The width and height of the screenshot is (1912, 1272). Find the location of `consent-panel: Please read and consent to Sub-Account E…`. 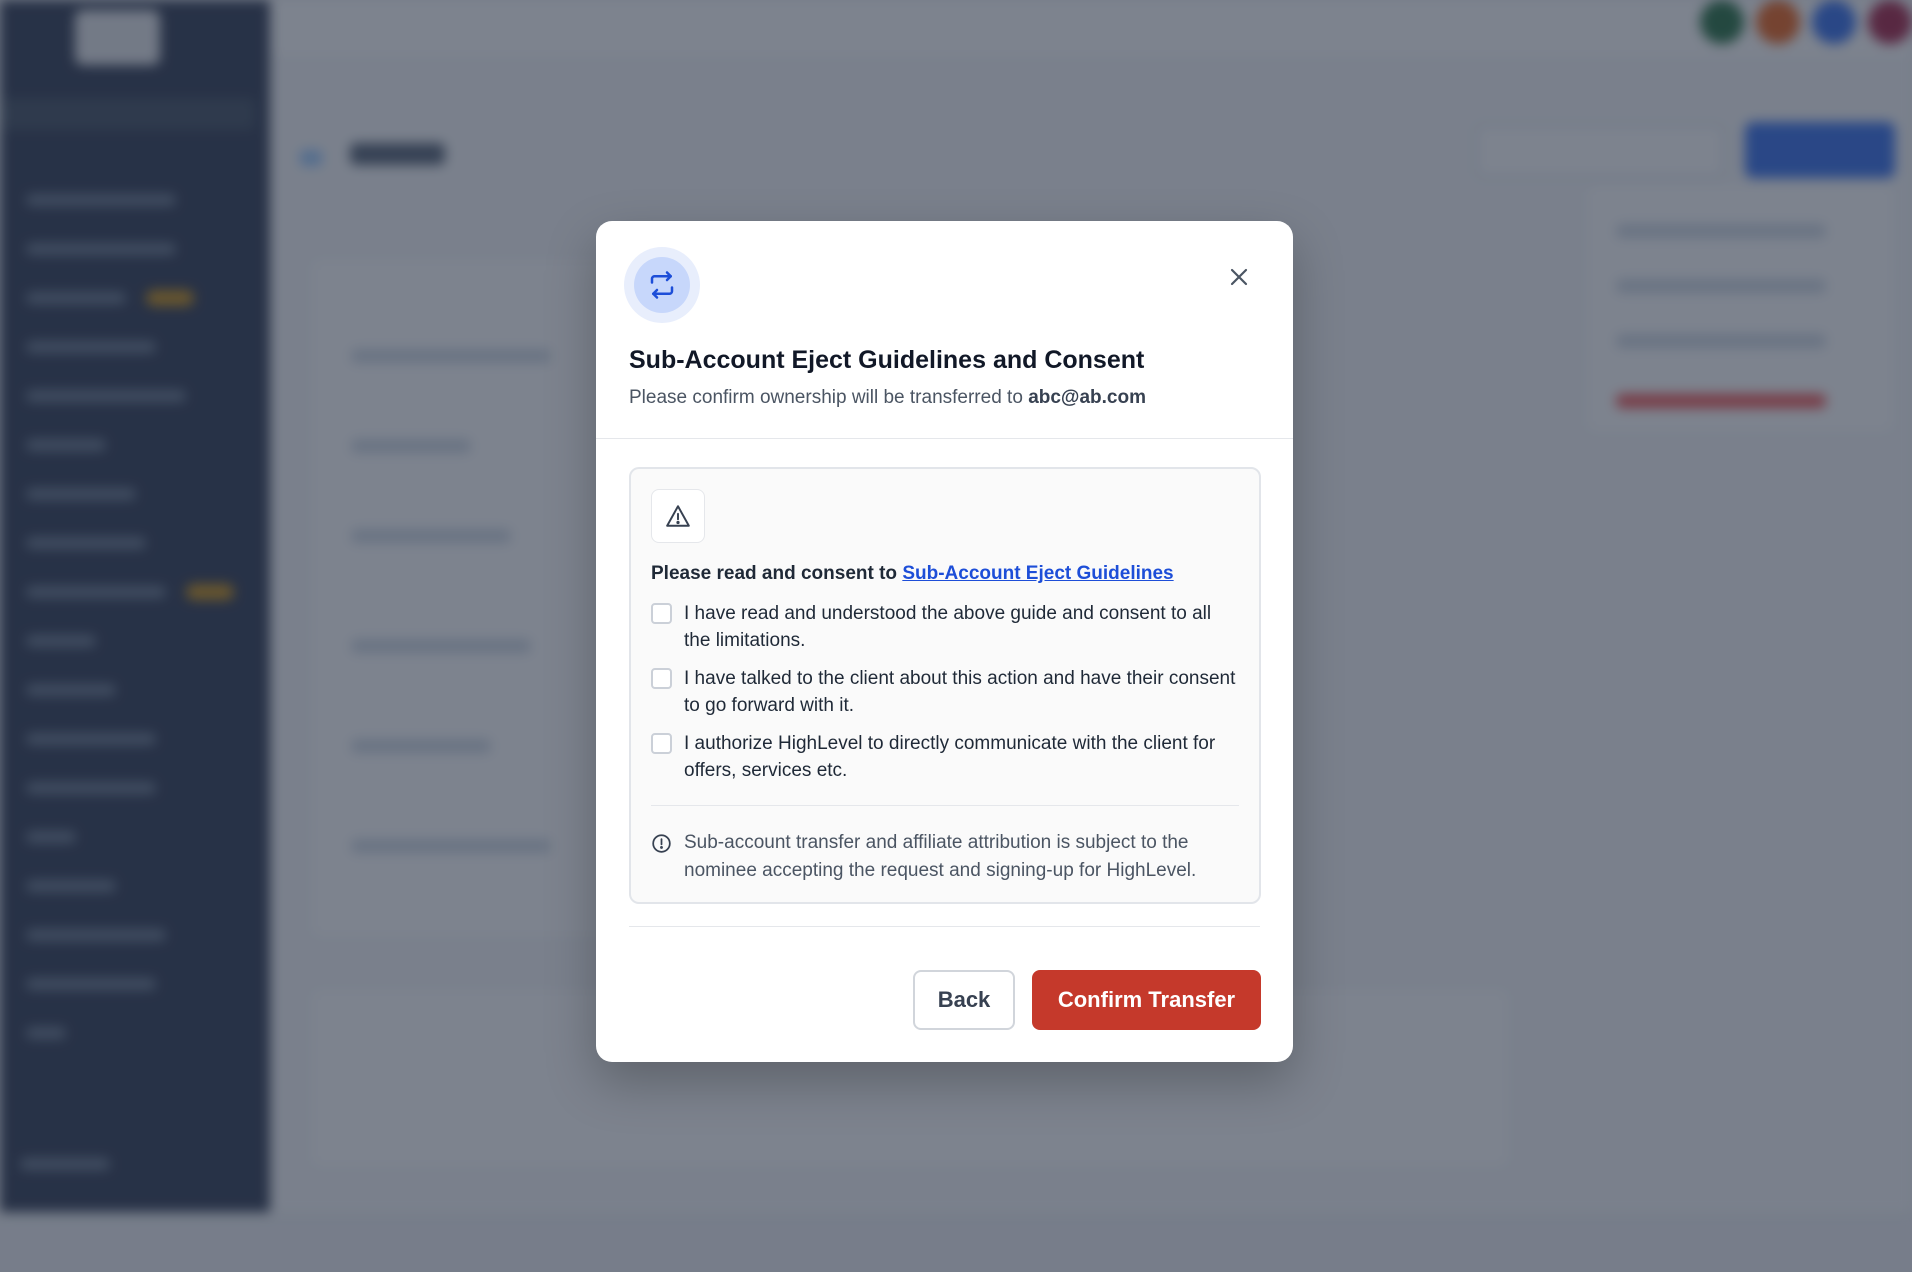

consent-panel: Please read and consent to Sub-Account E… is located at coordinates (945, 685).